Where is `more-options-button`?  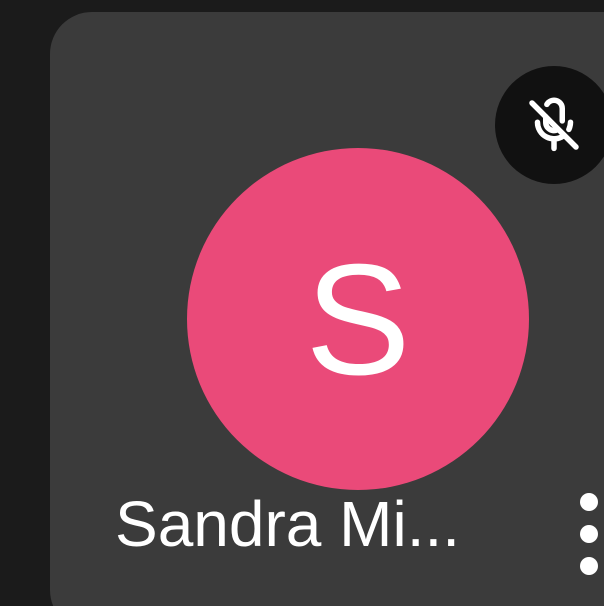
more-options-button is located at coordinates (589, 534).